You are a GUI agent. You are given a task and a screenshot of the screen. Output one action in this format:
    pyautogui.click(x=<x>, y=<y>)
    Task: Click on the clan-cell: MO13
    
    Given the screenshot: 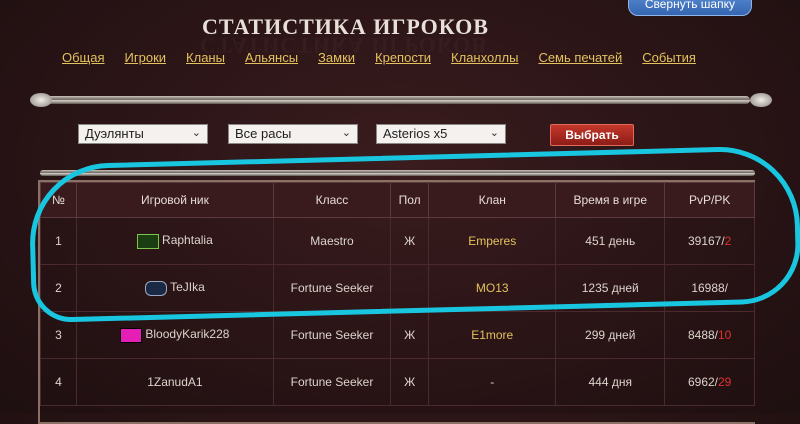 What is the action you would take?
    pyautogui.click(x=492, y=288)
    